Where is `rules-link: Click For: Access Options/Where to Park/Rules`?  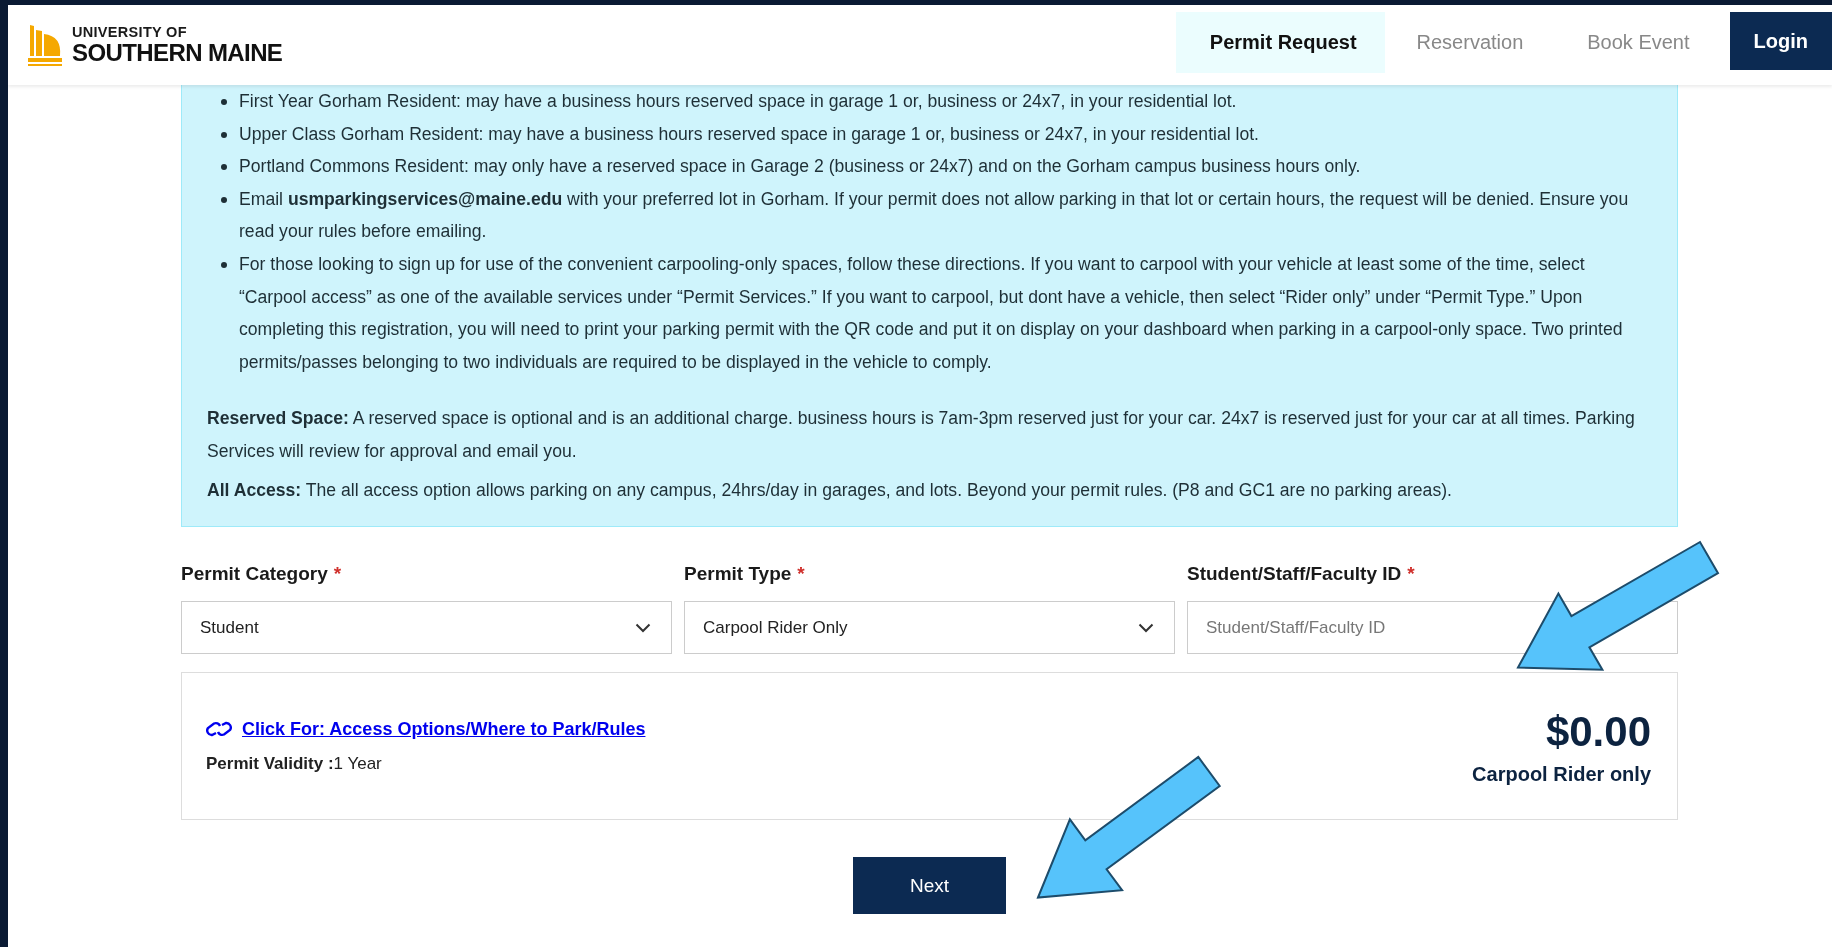 rules-link: Click For: Access Options/Where to Park/Rules is located at coordinates (444, 729).